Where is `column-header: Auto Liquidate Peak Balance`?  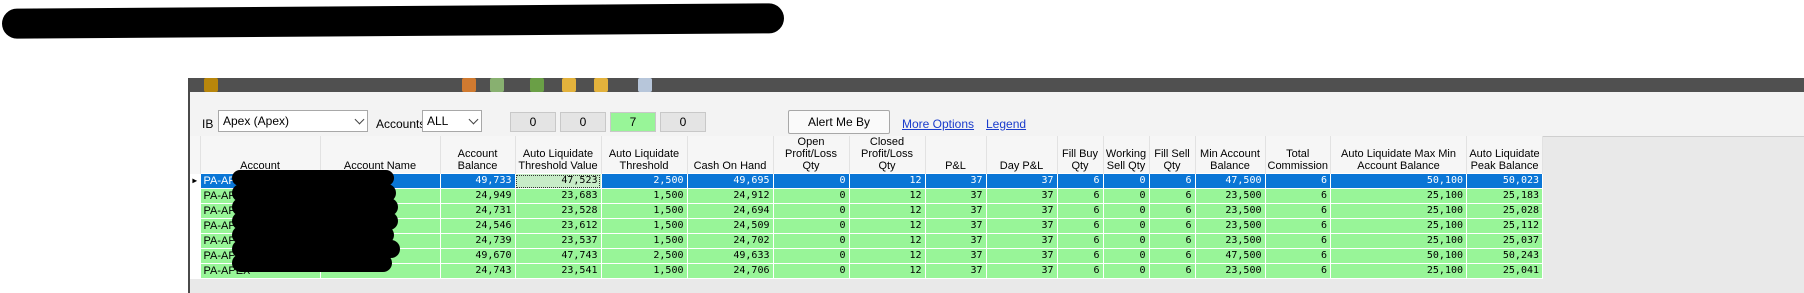 column-header: Auto Liquidate Peak Balance is located at coordinates (1505, 155).